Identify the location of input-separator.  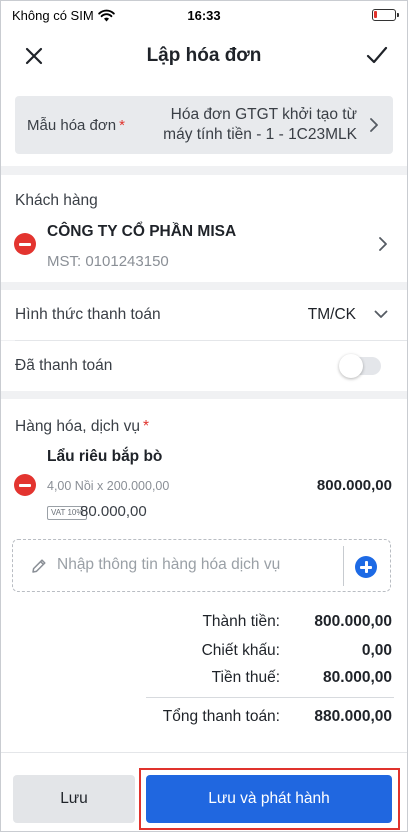
(343, 566).